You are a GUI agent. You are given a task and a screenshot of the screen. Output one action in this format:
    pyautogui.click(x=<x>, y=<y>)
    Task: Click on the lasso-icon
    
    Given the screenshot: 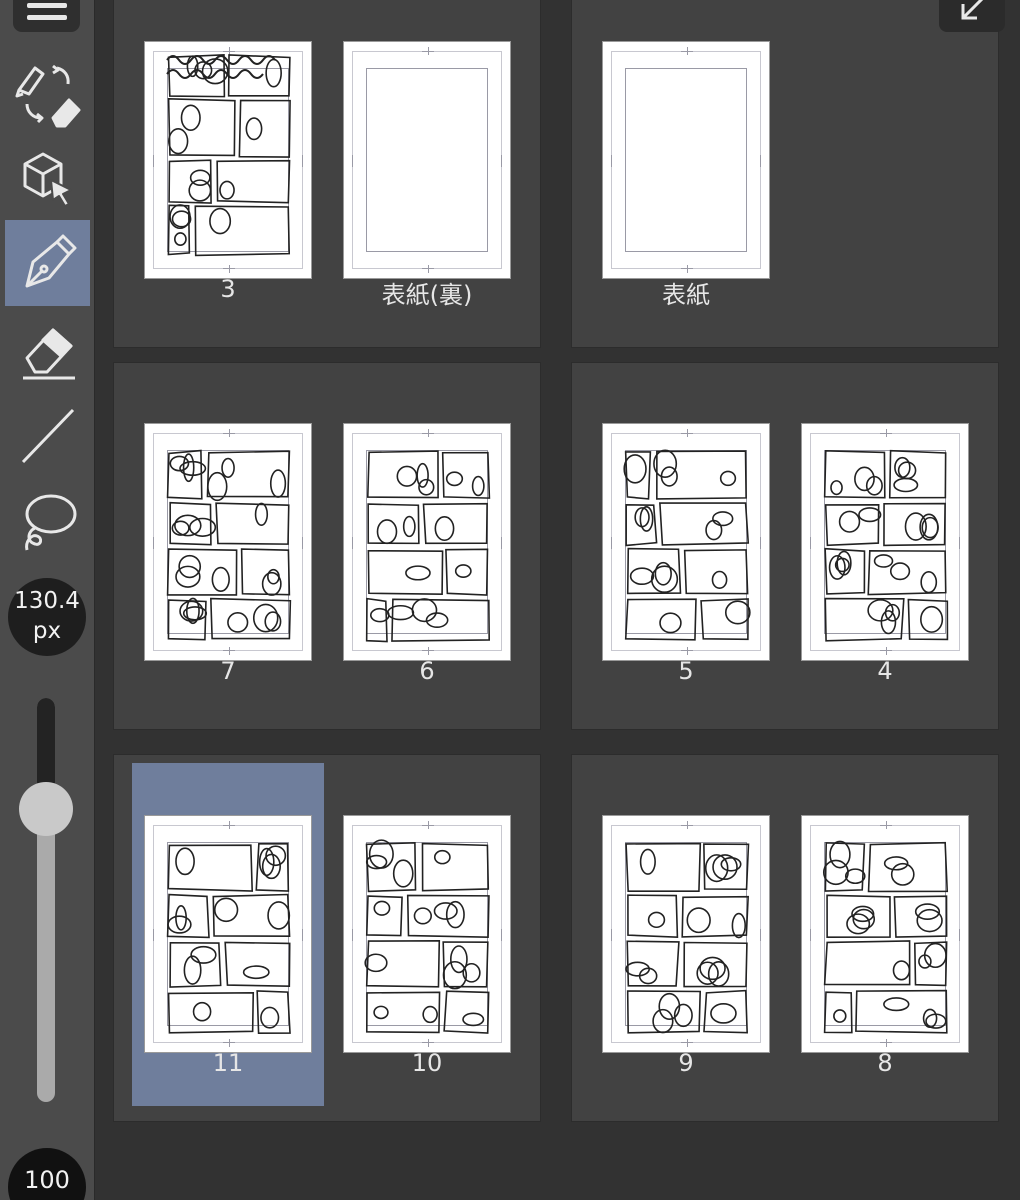 What is the action you would take?
    pyautogui.click(x=47, y=521)
    